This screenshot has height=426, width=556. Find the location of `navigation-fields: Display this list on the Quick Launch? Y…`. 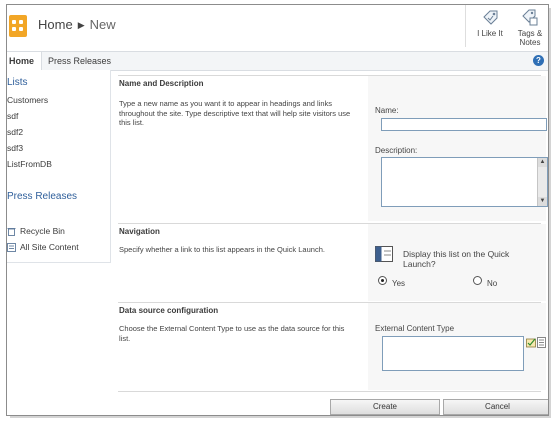

navigation-fields: Display this list on the Quick Launch? Y… is located at coordinates (457, 262).